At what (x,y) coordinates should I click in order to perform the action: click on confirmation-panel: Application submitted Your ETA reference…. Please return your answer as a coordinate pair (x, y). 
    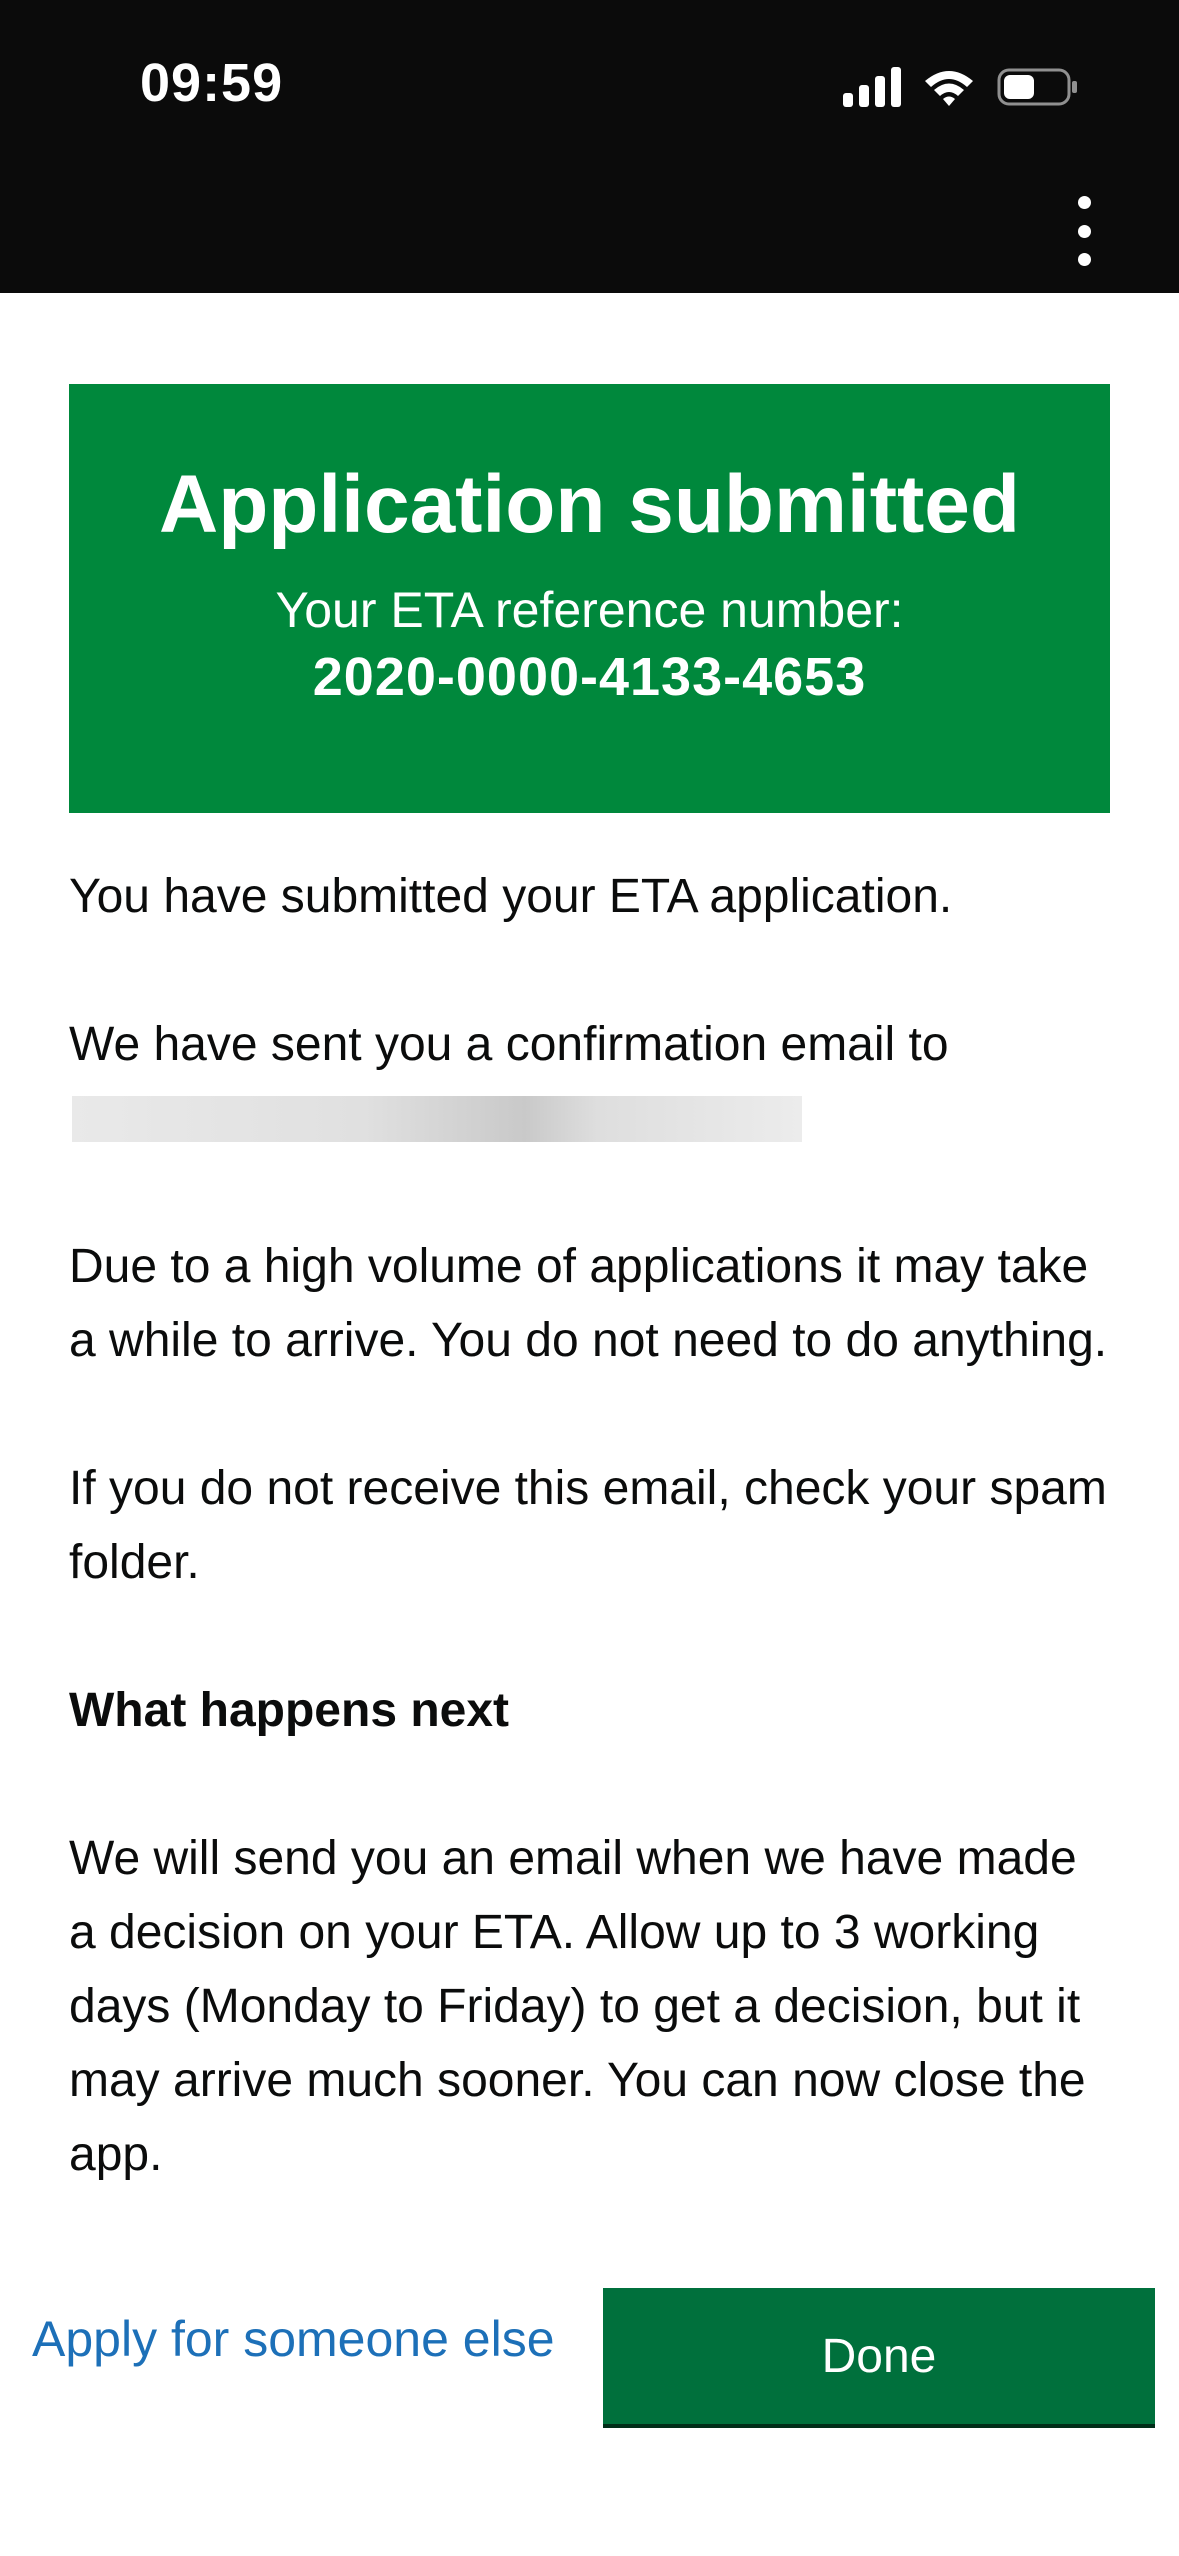
    Looking at the image, I should click on (589, 598).